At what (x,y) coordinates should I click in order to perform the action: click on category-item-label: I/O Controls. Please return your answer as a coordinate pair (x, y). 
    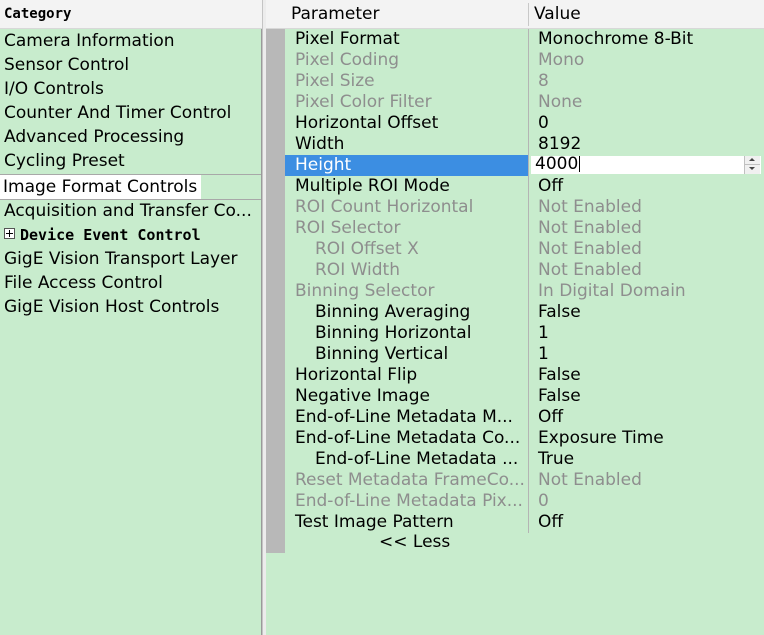
    Looking at the image, I should click on (54, 89).